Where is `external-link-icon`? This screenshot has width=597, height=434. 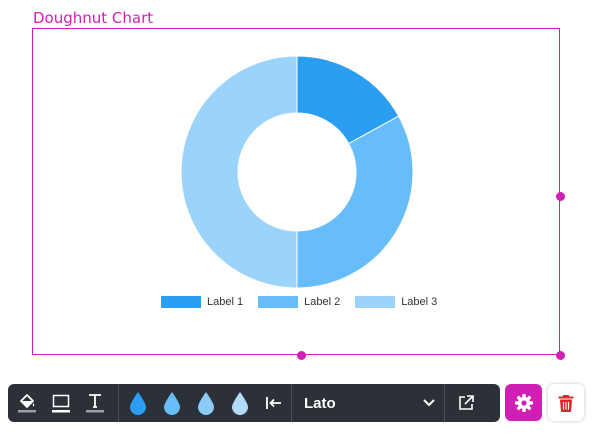 external-link-icon is located at coordinates (466, 402).